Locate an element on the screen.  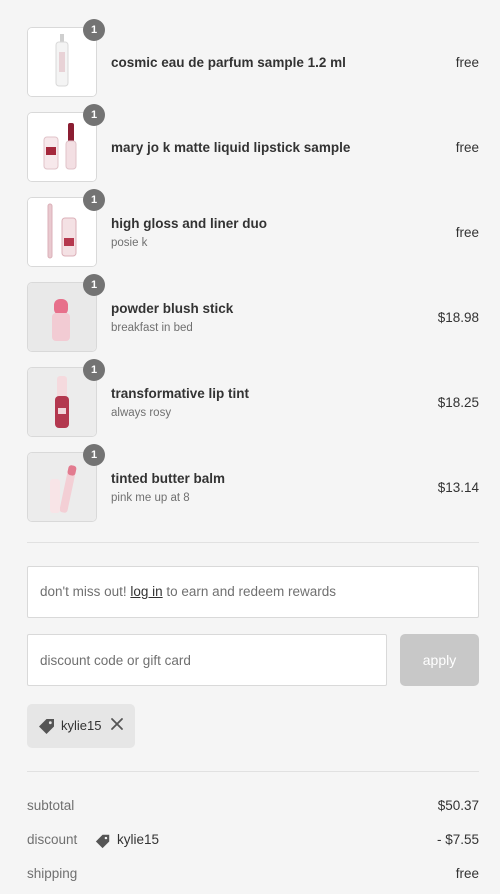
item-name: powder blush stick is located at coordinates (172, 308).